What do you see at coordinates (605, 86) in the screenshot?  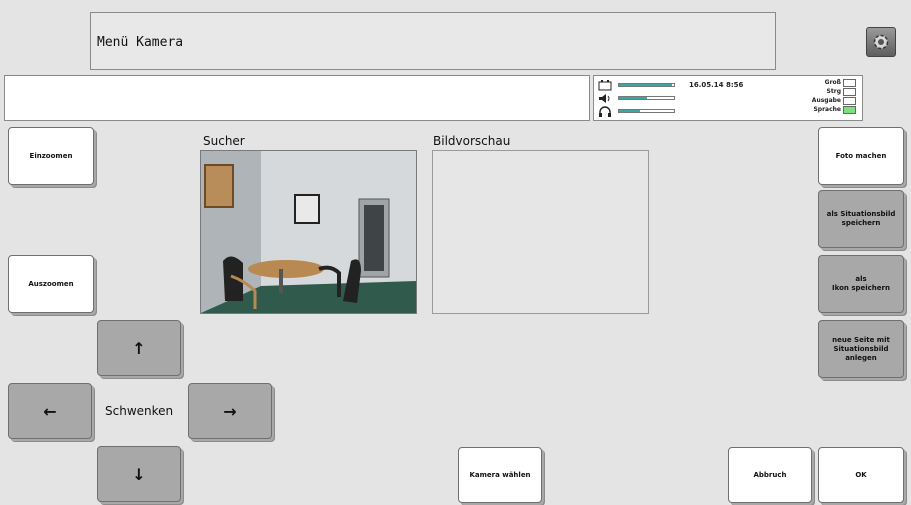 I see `battery-icon` at bounding box center [605, 86].